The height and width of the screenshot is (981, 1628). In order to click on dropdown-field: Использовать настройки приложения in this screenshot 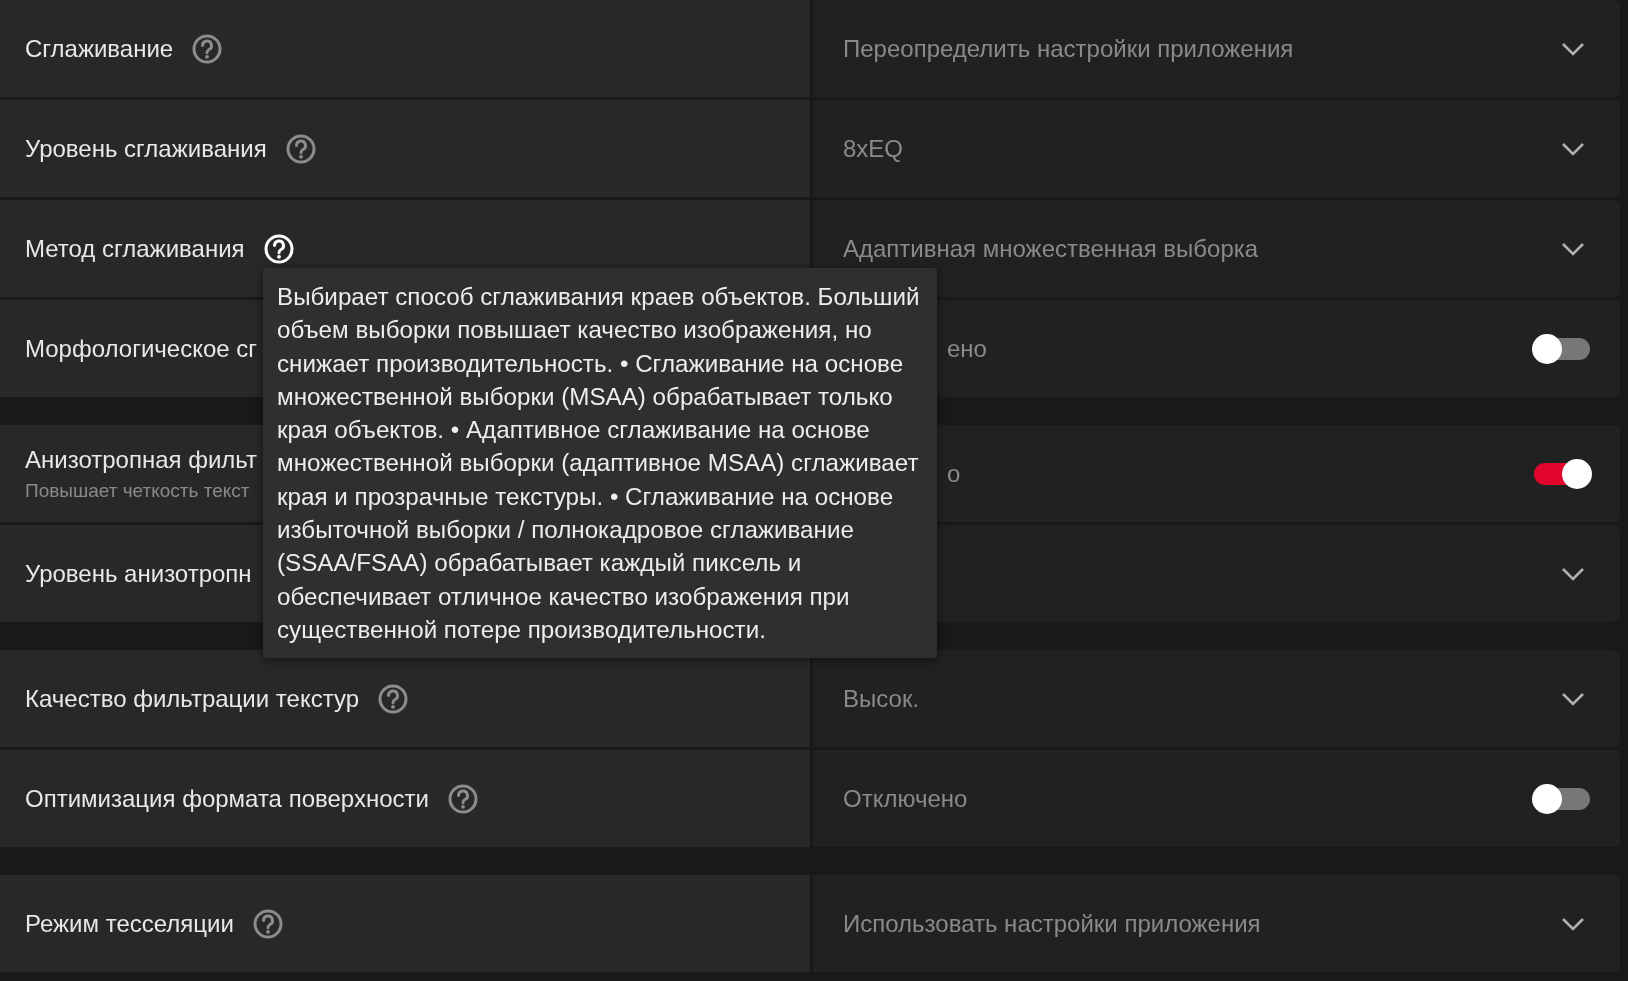, I will do `click(1216, 923)`.